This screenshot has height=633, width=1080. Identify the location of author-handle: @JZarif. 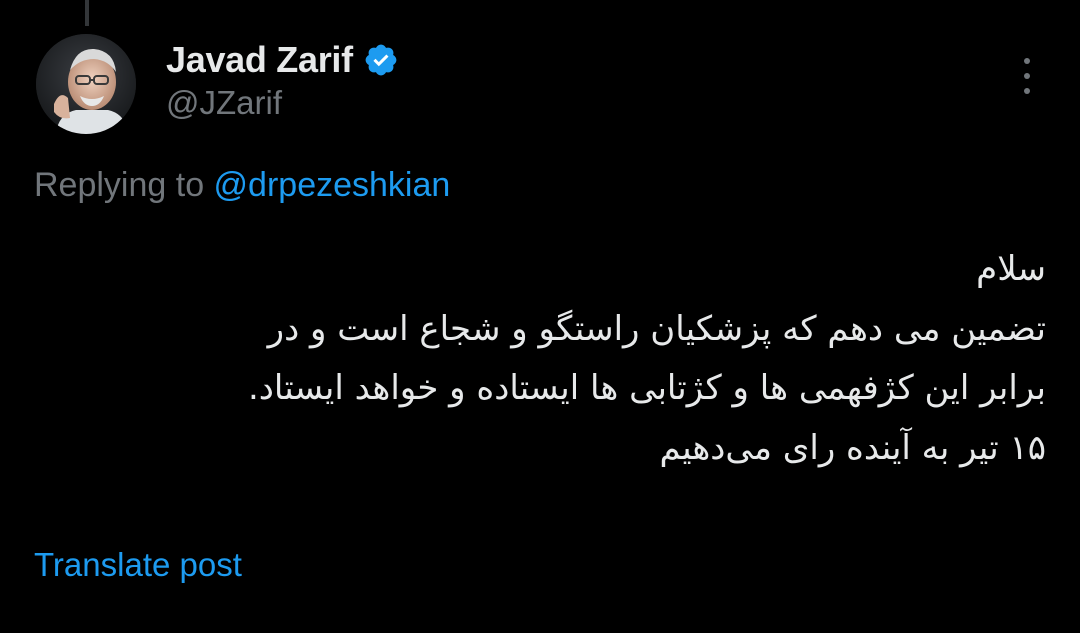
(224, 103).